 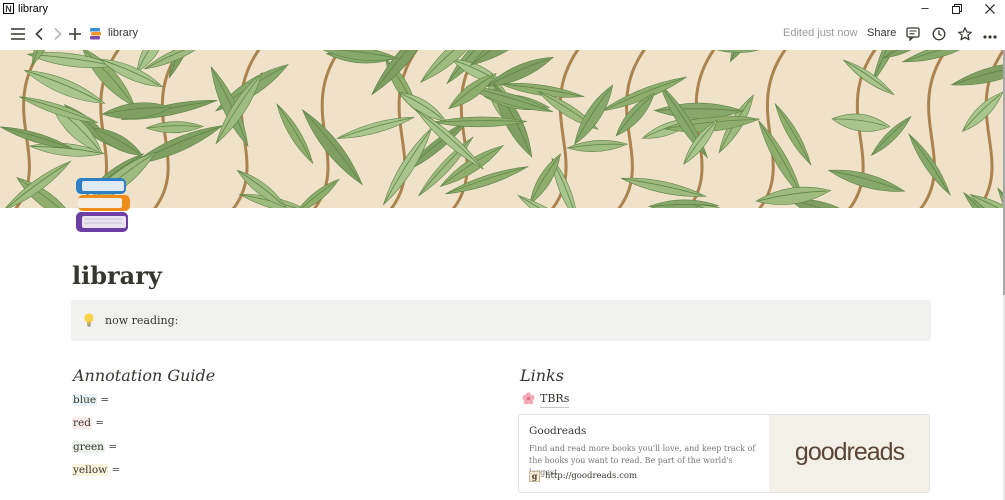 What do you see at coordinates (75, 34) in the screenshot?
I see `add-icon` at bounding box center [75, 34].